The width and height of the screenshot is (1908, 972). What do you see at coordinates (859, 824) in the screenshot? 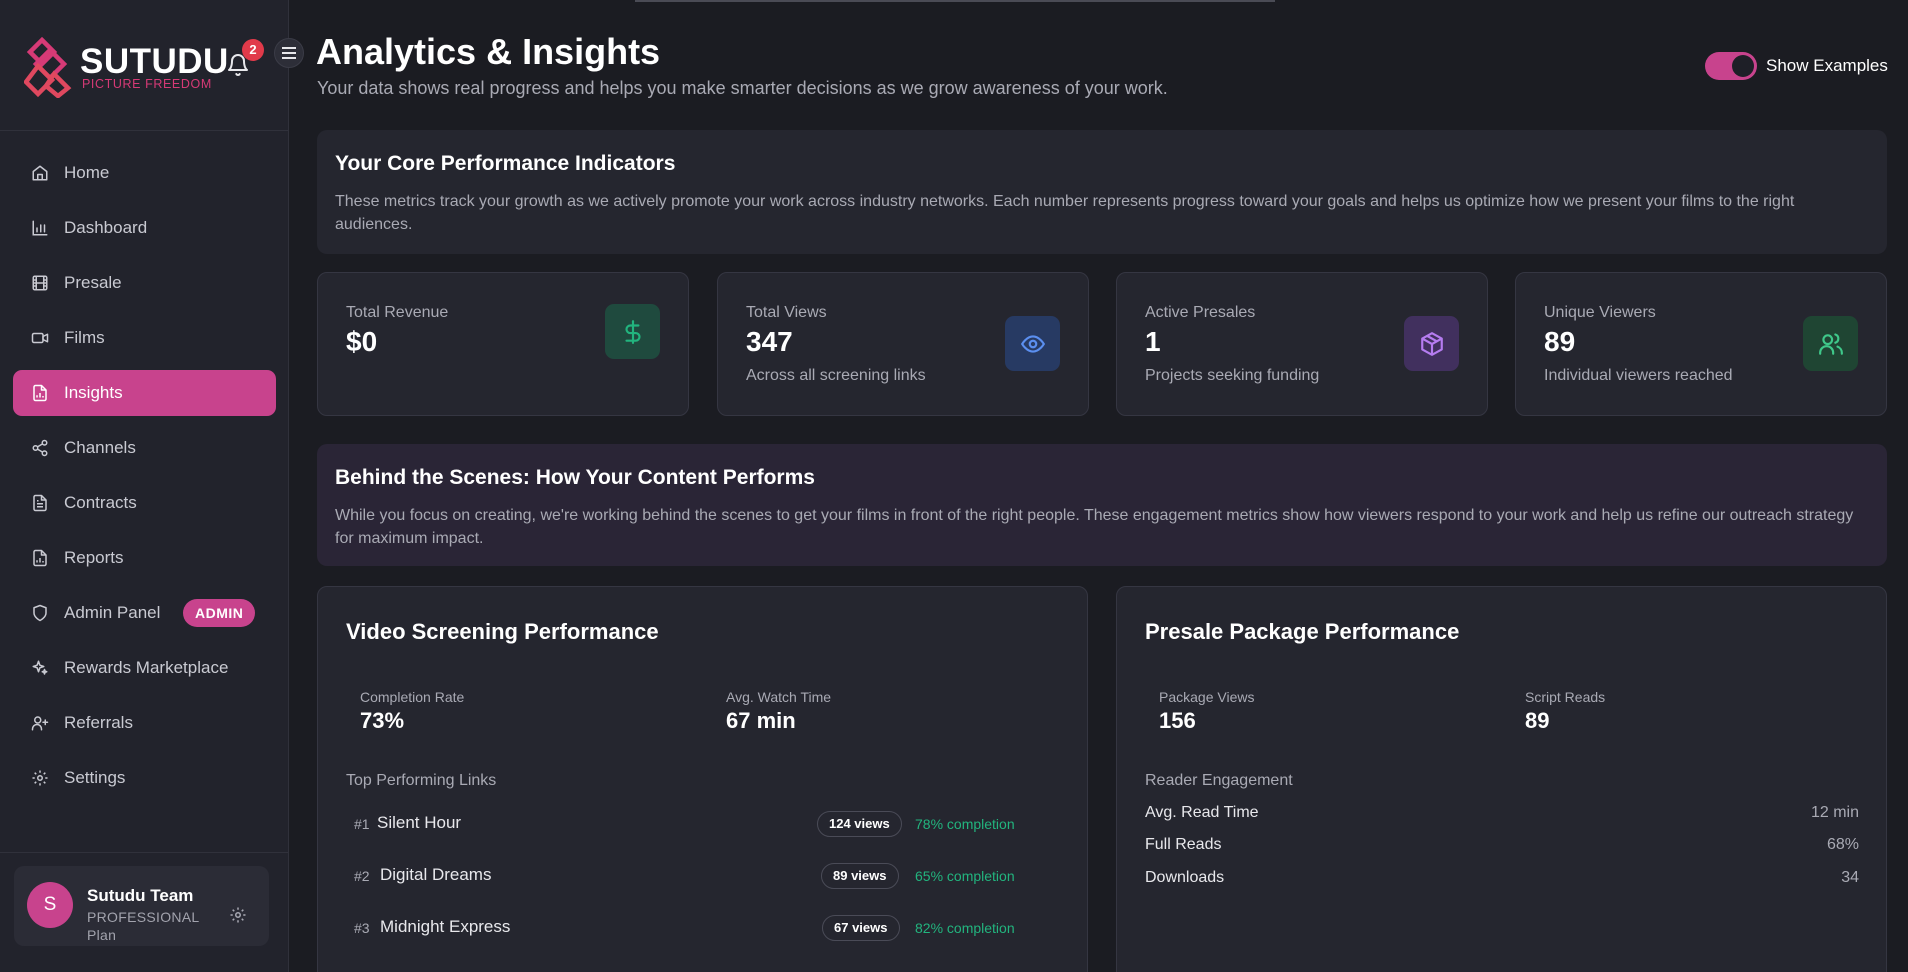
I see `views-badge: 124 views` at bounding box center [859, 824].